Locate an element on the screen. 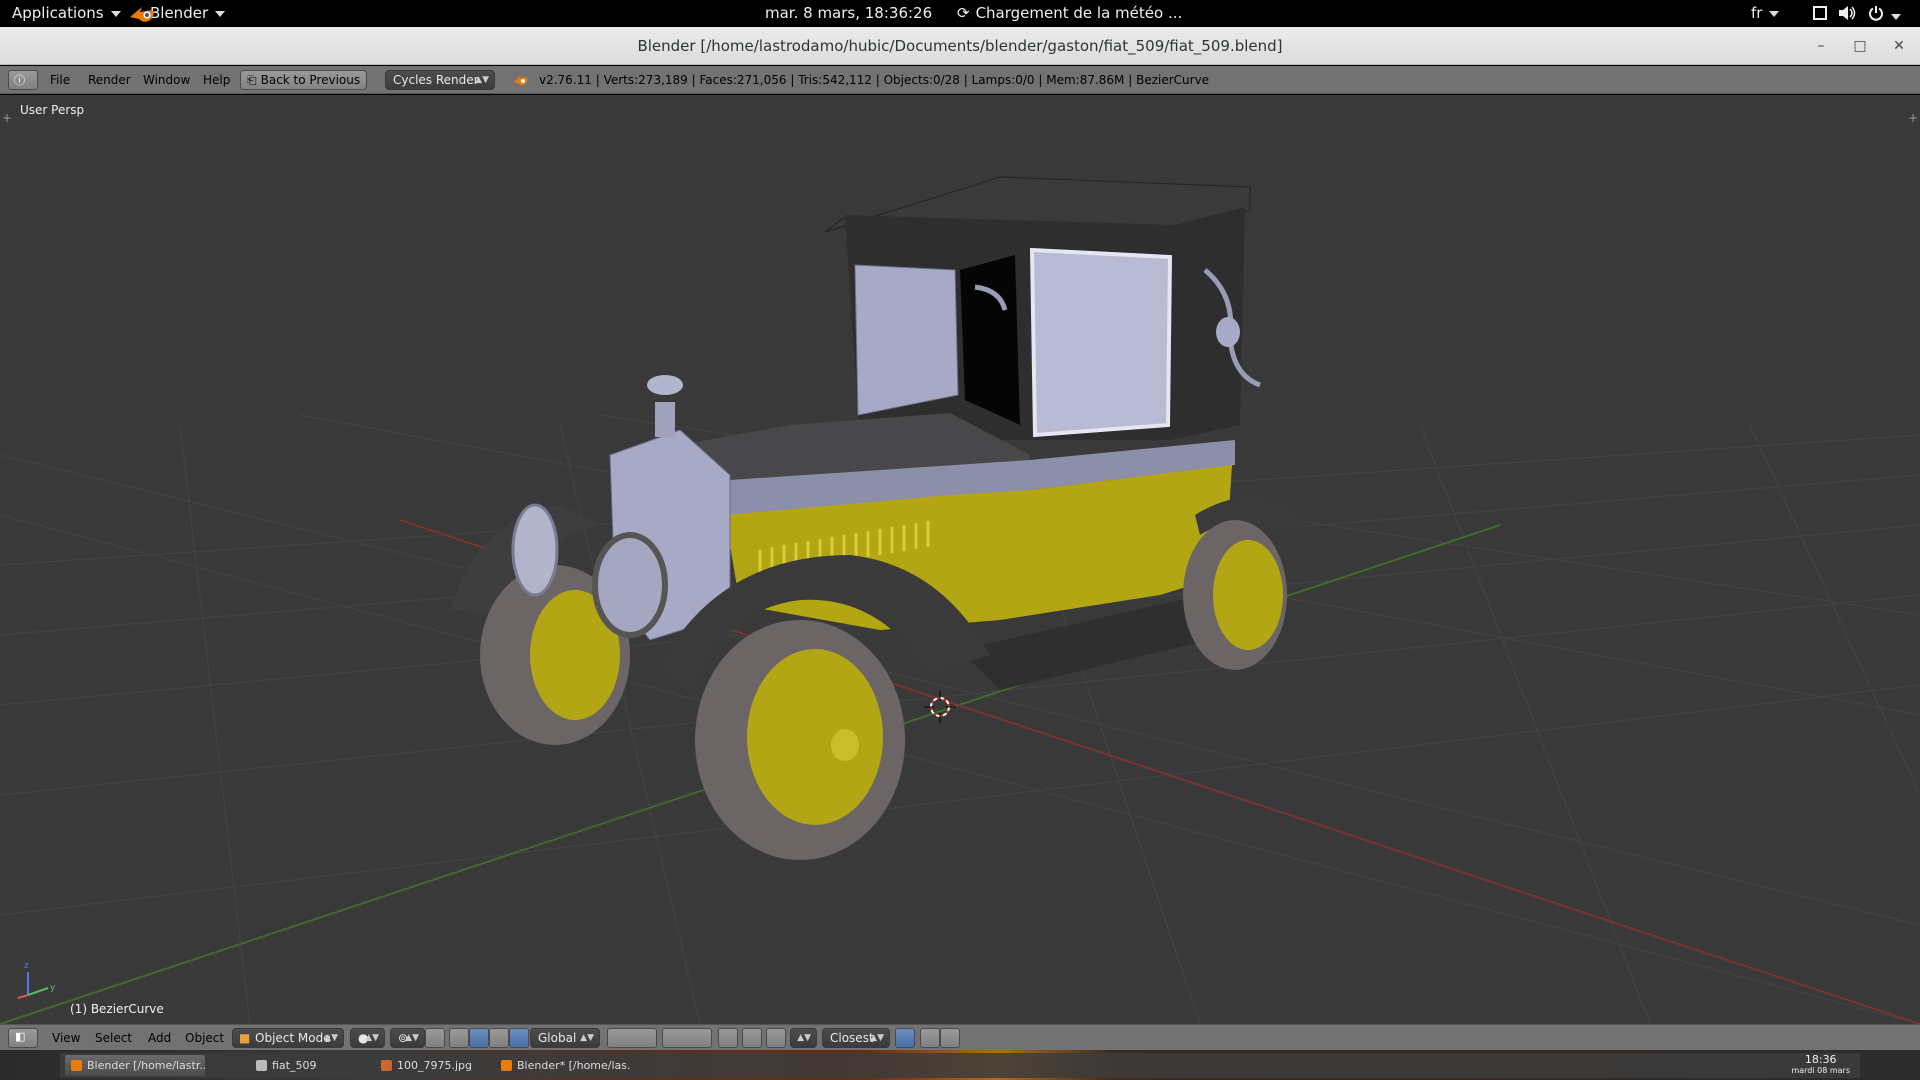 This screenshot has height=1080, width=1920. info-icon: ⓘ is located at coordinates (19, 80).